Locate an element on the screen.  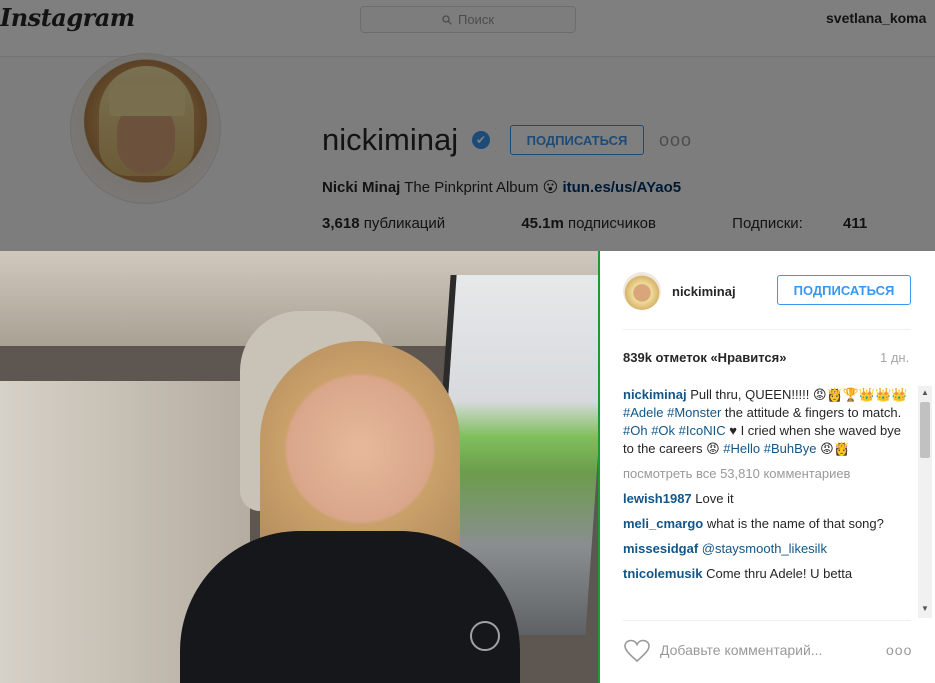
hashtag: #Ok is located at coordinates (663, 430).